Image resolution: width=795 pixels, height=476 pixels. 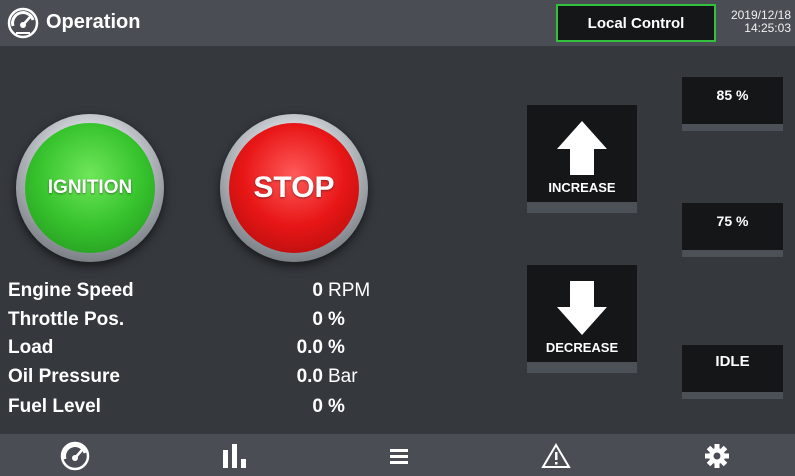 What do you see at coordinates (732, 95) in the screenshot?
I see `preset-85-label: 85 %` at bounding box center [732, 95].